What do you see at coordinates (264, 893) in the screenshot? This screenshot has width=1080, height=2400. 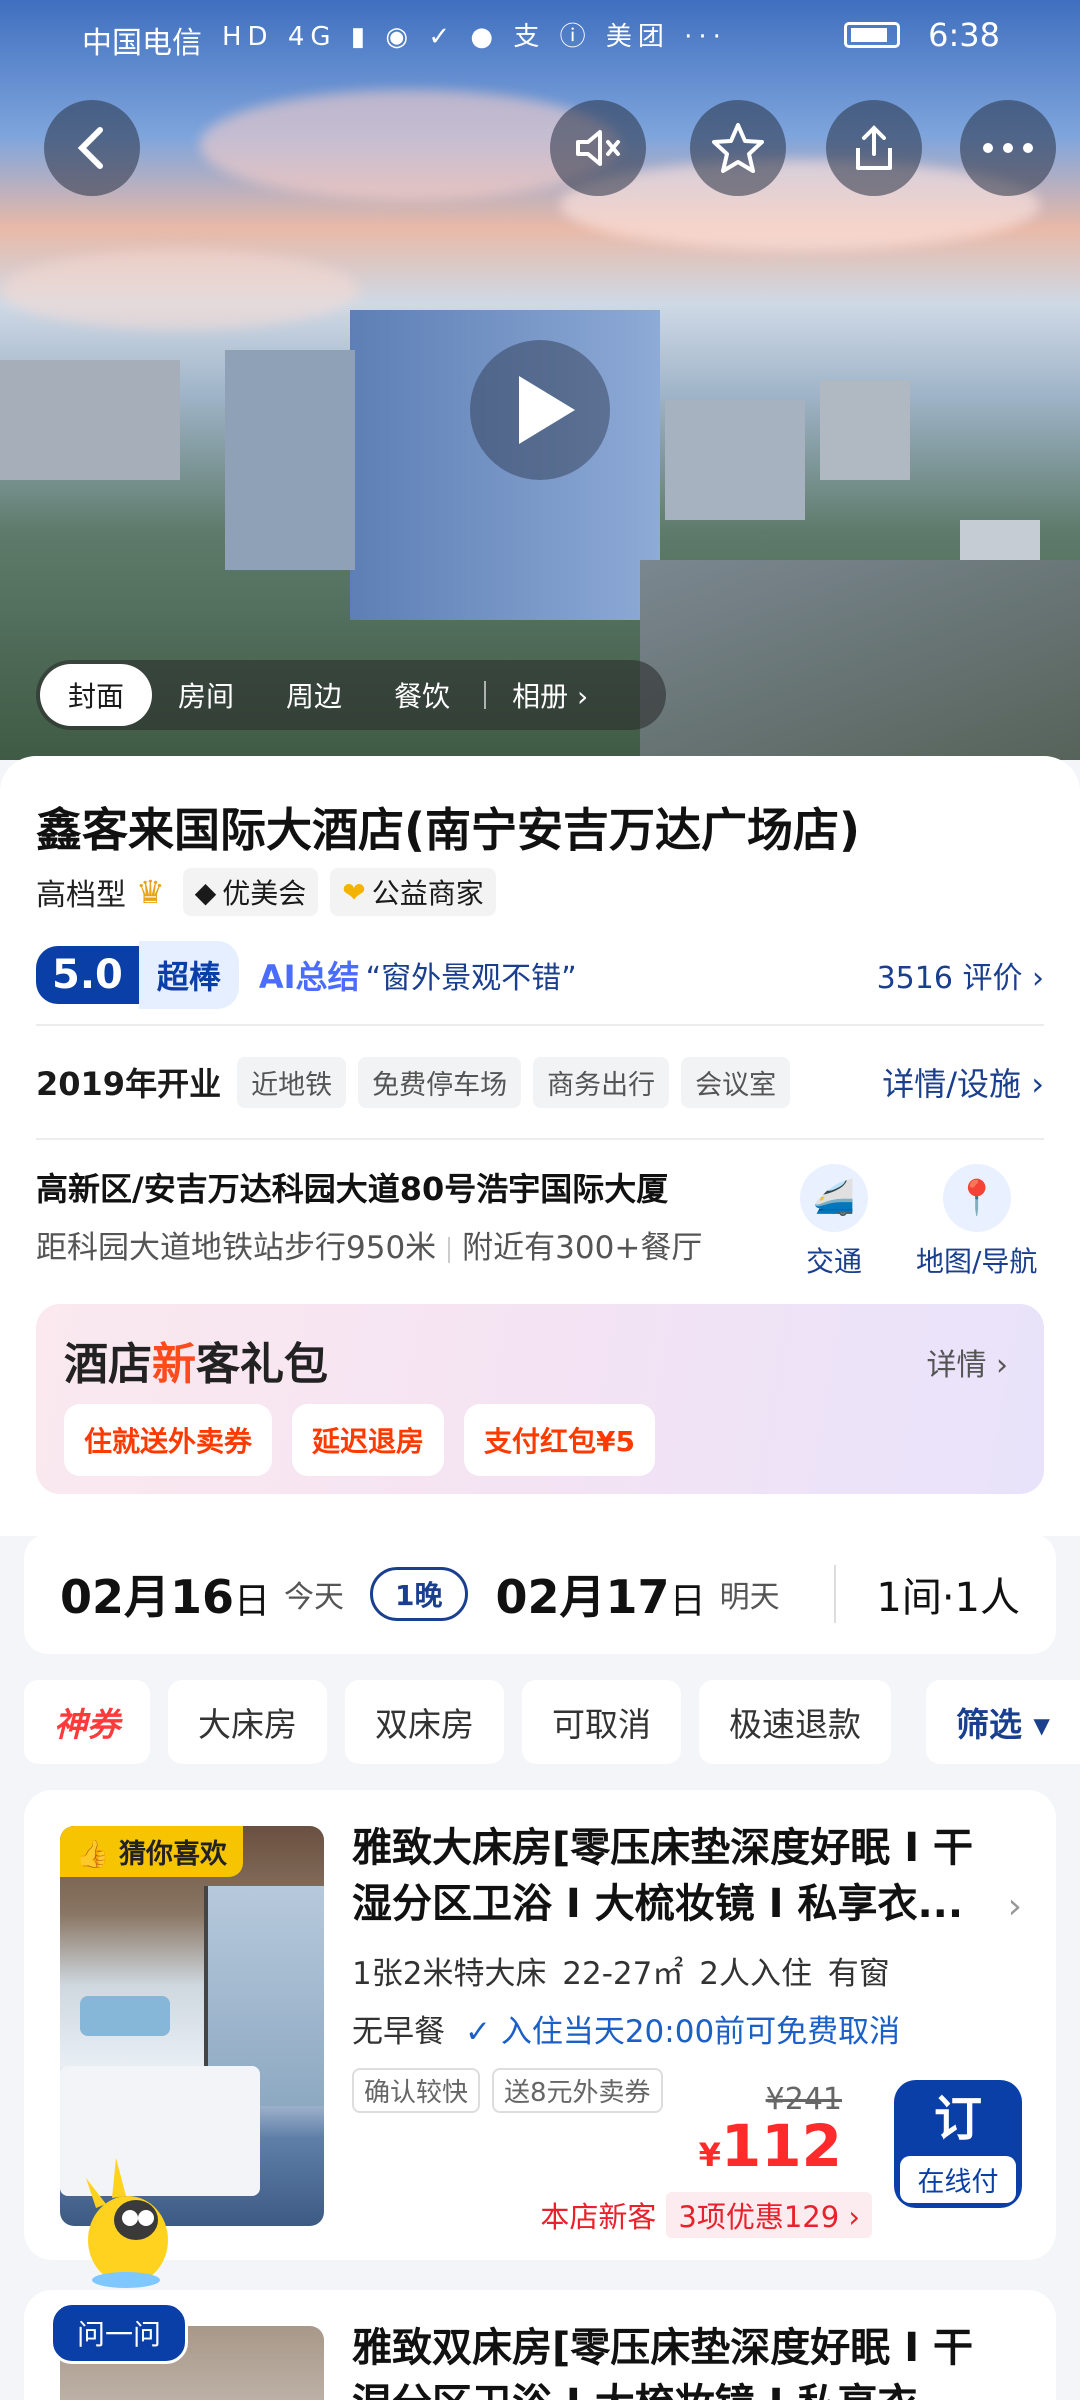 I see `membership-label: 优美会` at bounding box center [264, 893].